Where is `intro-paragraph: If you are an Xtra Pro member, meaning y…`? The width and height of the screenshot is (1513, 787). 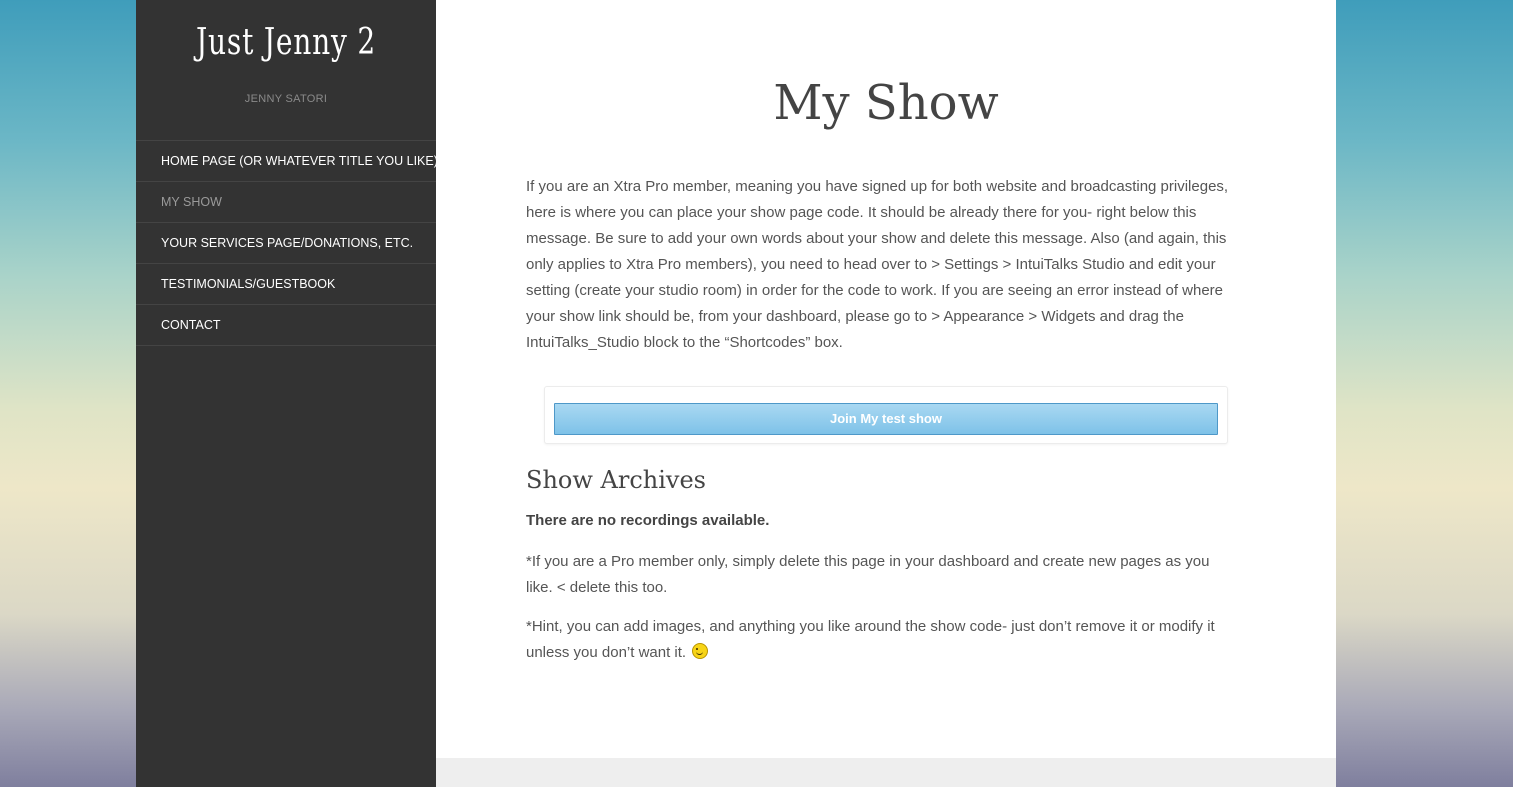 intro-paragraph: If you are an Xtra Pro member, meaning y… is located at coordinates (877, 264).